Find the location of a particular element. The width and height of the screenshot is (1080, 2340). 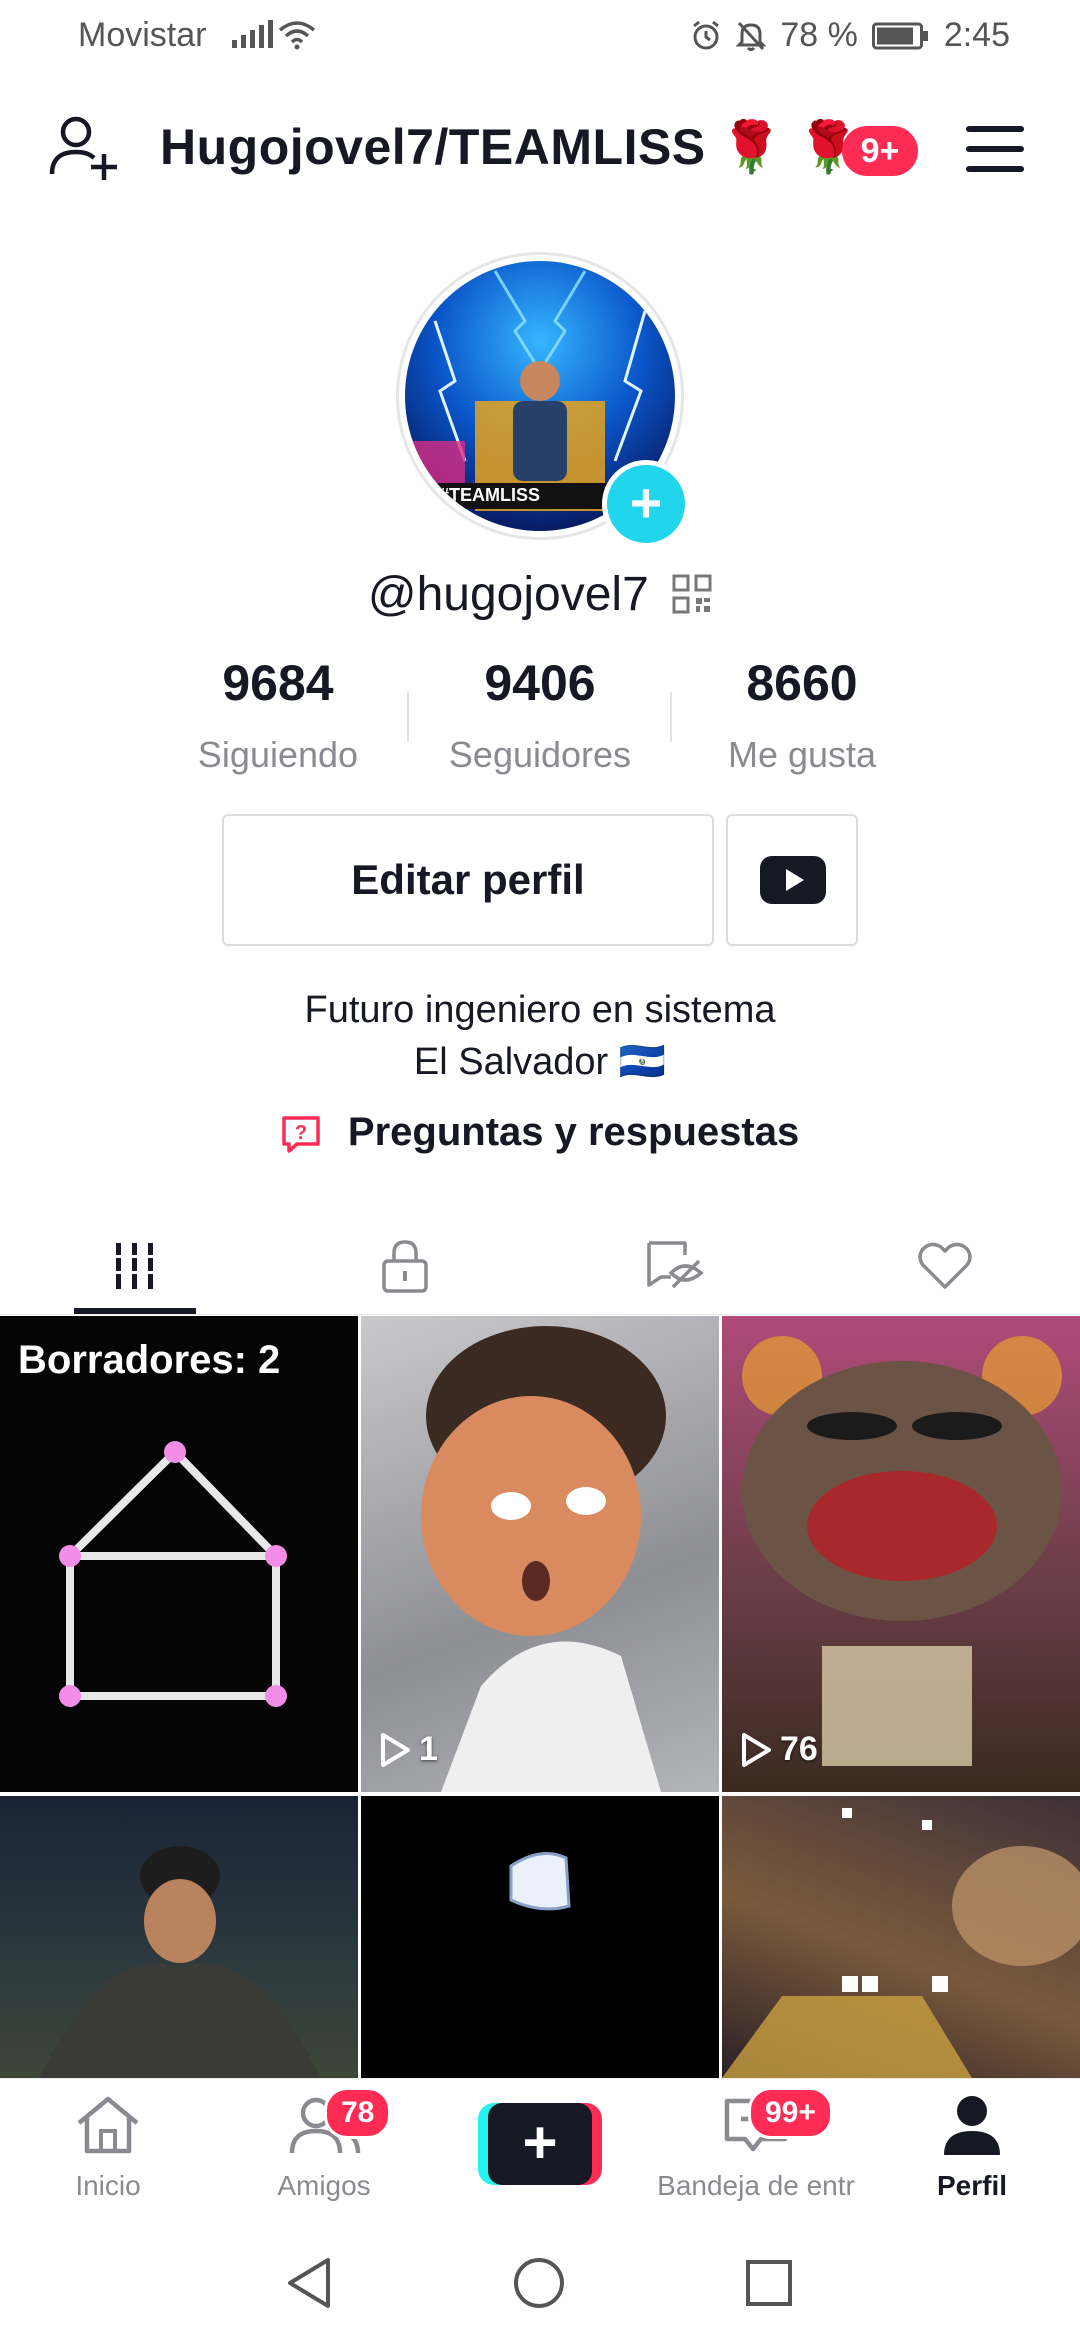

battery-icon is located at coordinates (899, 35).